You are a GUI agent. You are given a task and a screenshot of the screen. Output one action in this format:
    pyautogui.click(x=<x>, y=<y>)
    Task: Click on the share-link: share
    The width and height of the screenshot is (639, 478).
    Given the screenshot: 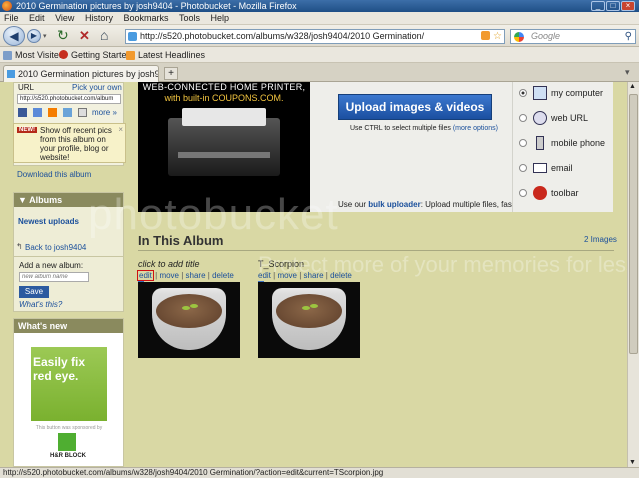 What is the action you would take?
    pyautogui.click(x=196, y=275)
    